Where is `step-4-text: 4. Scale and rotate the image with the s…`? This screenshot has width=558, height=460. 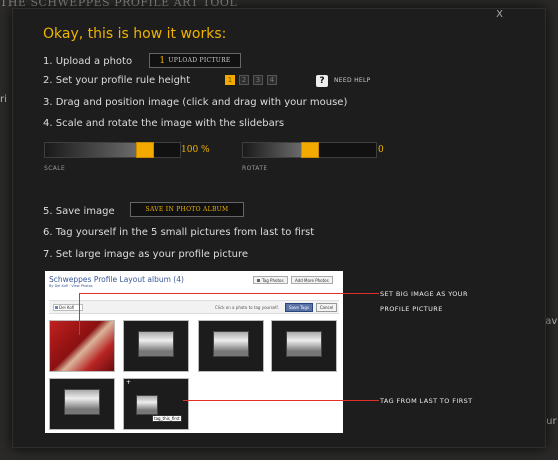
step-4-text: 4. Scale and rotate the image with the s… is located at coordinates (164, 123).